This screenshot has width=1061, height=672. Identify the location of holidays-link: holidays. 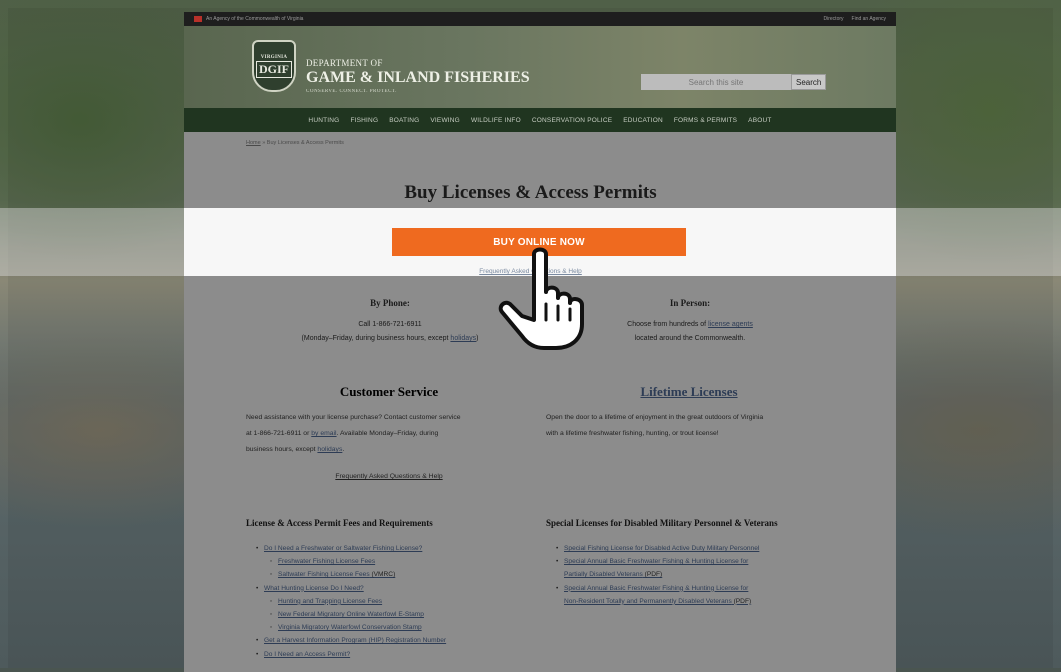
(463, 338).